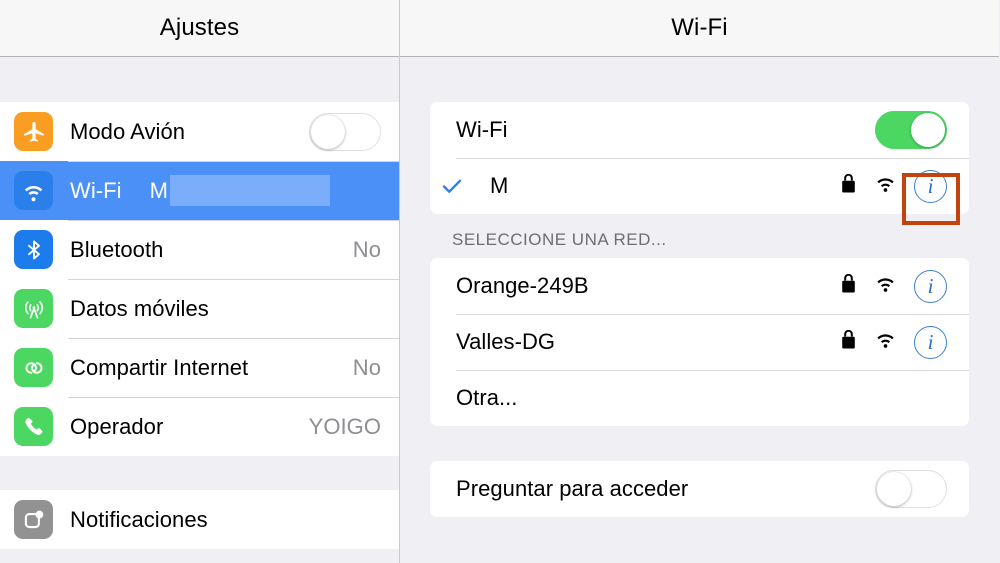 The height and width of the screenshot is (563, 1000). What do you see at coordinates (33, 249) in the screenshot?
I see `bluetooth-icon` at bounding box center [33, 249].